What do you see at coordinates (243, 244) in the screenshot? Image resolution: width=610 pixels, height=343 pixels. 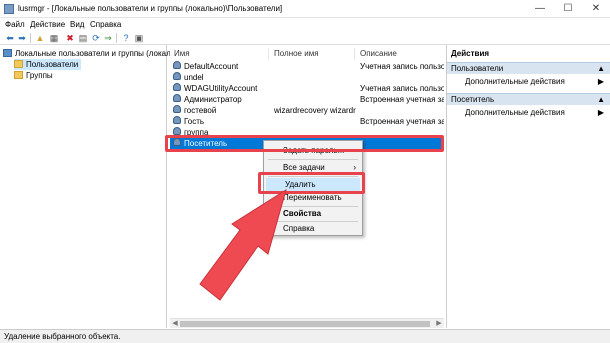 I see `annotation-arrow-icon` at bounding box center [243, 244].